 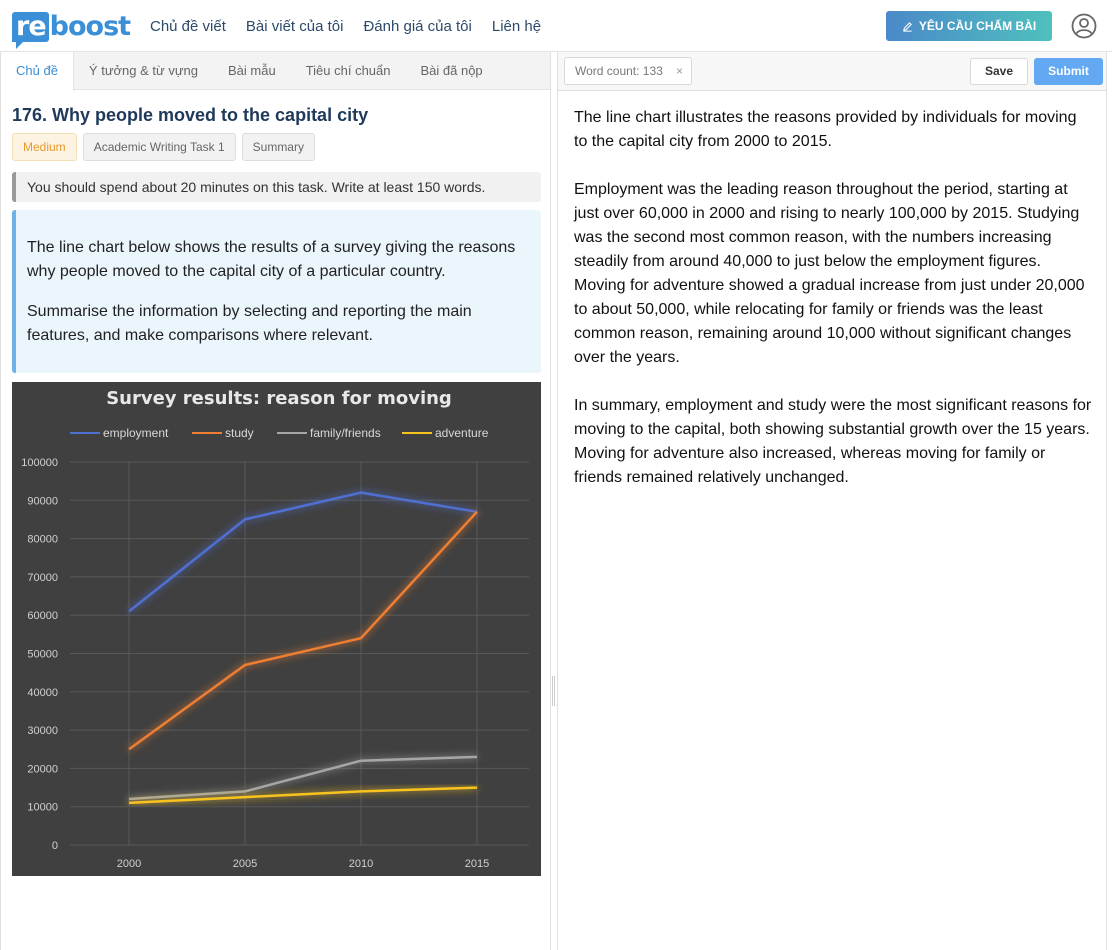 What do you see at coordinates (42, 808) in the screenshot?
I see `y-tick-label: 10000` at bounding box center [42, 808].